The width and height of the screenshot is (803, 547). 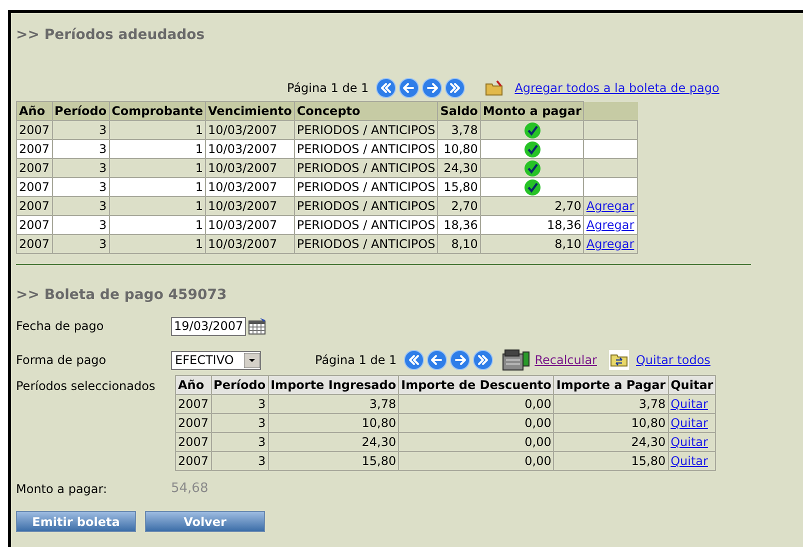 What do you see at coordinates (565, 360) in the screenshot?
I see `recalculate-link: Recalcular` at bounding box center [565, 360].